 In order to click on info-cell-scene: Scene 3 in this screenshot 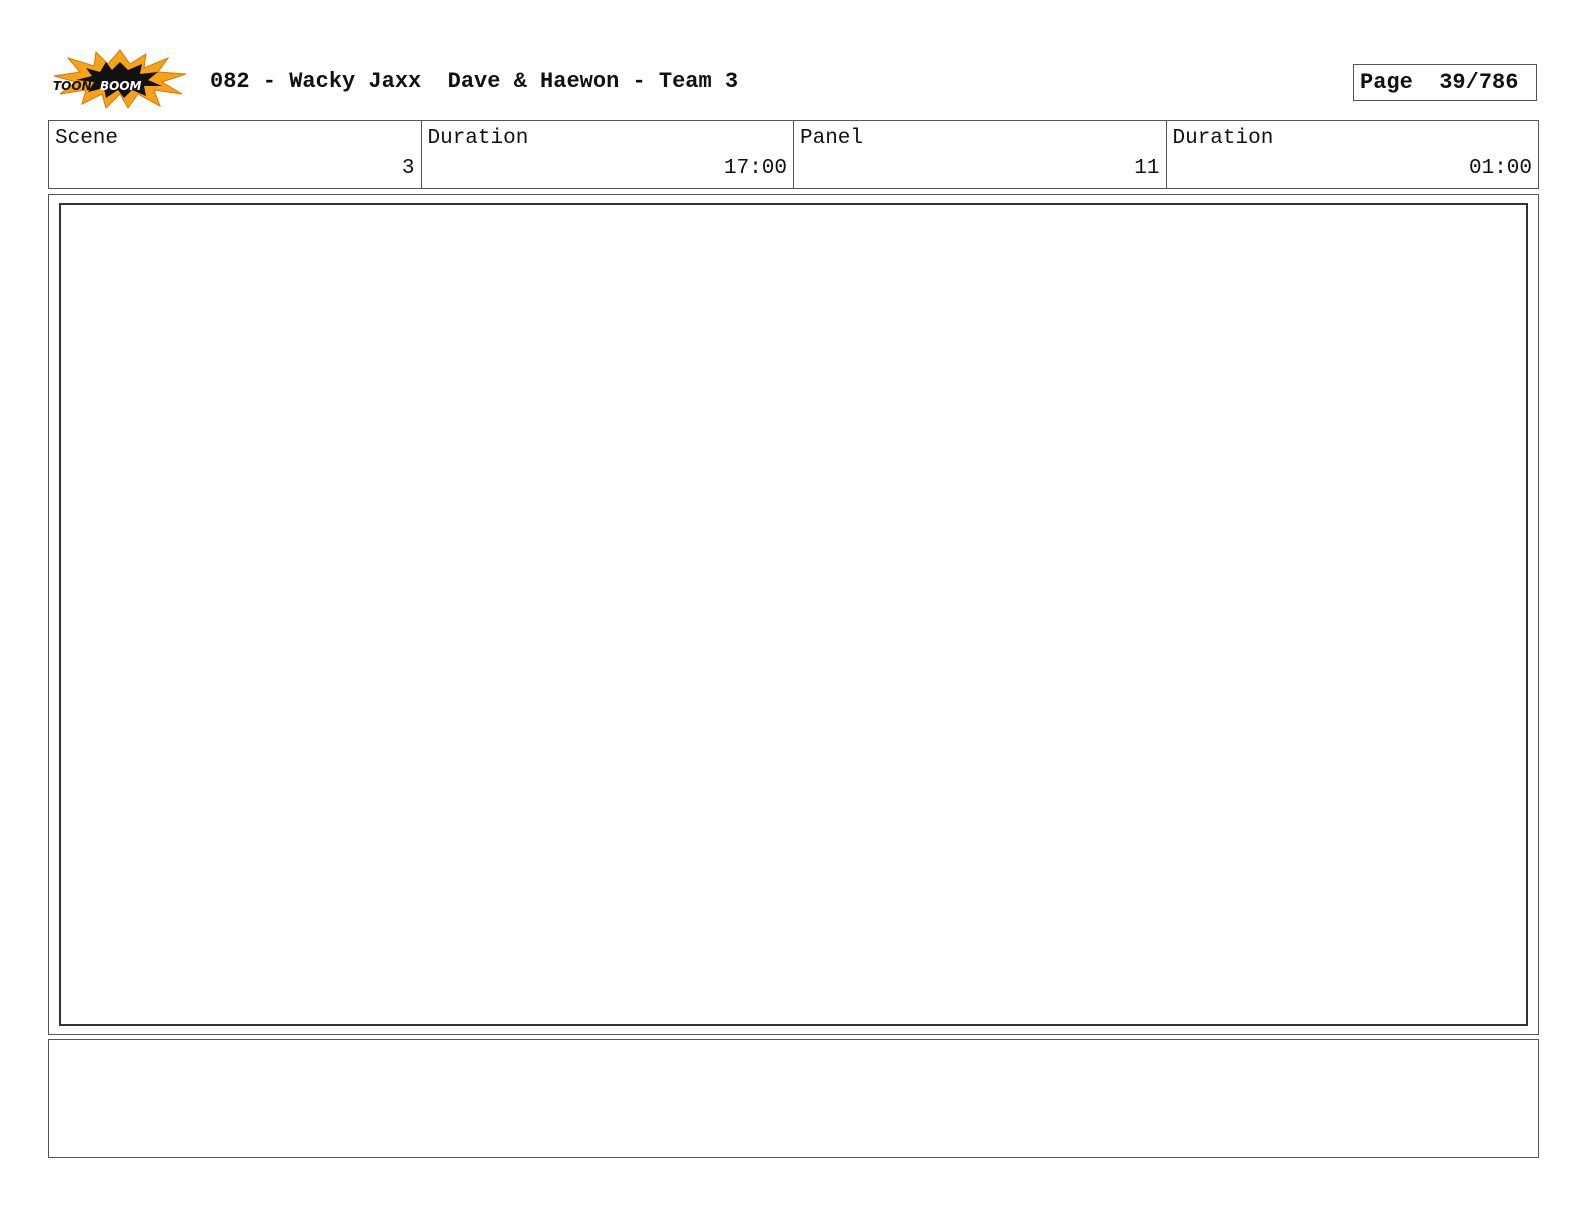, I will do `click(235, 154)`.